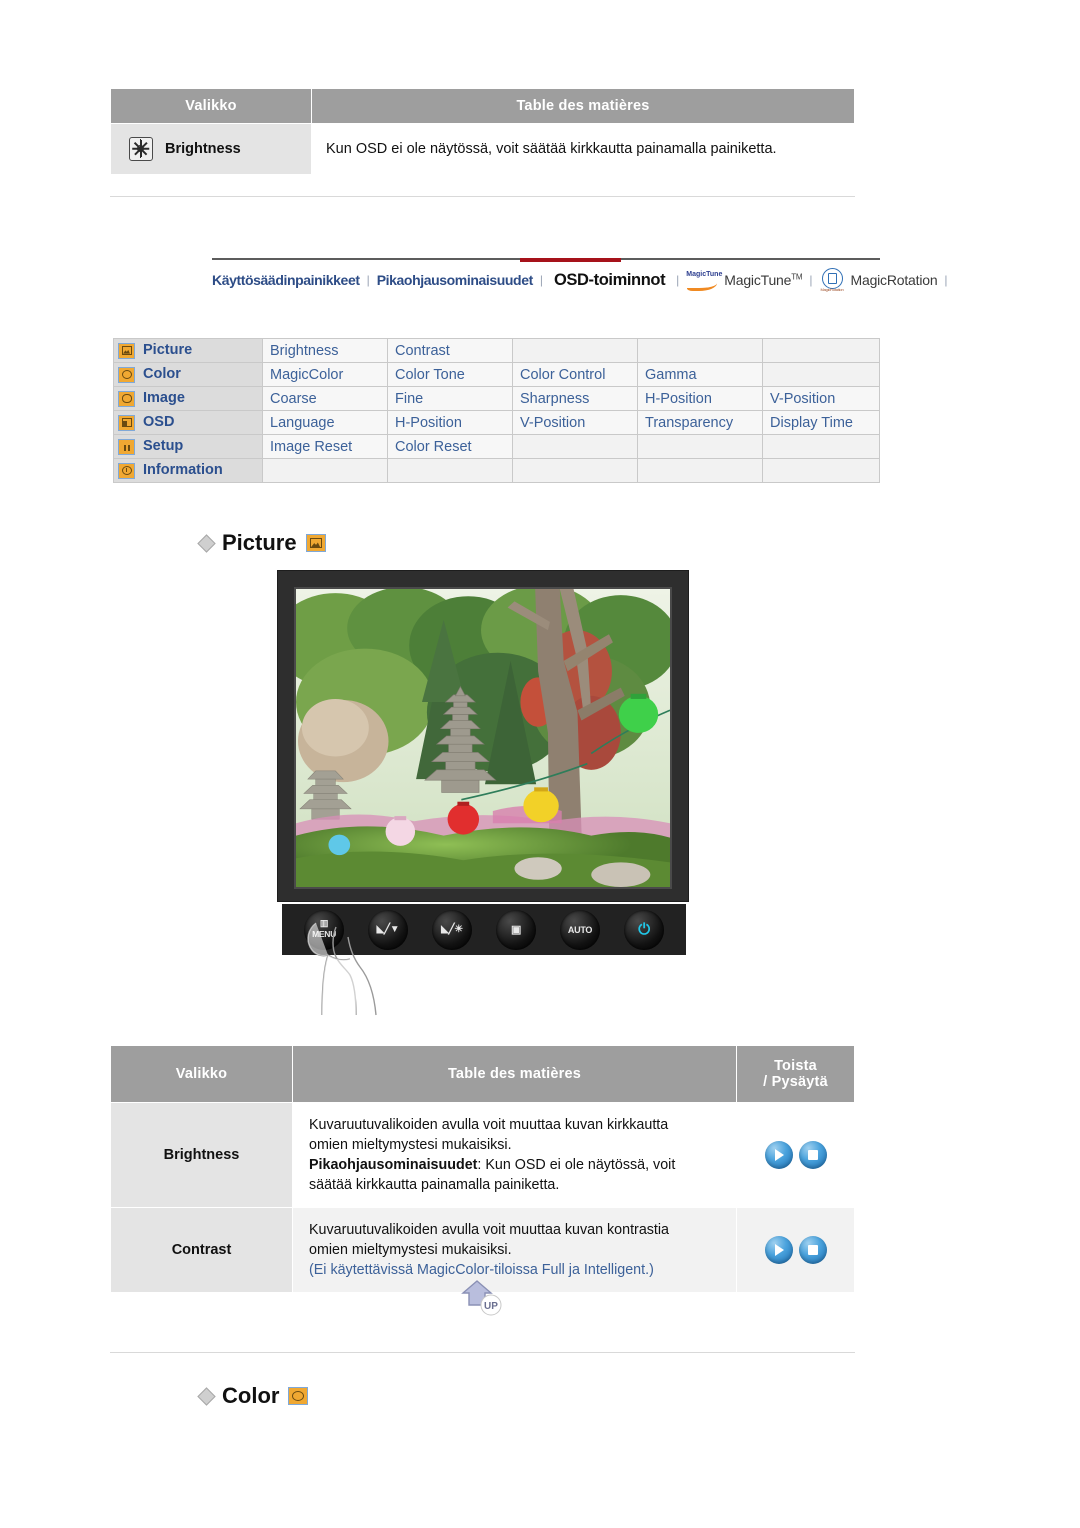 Image resolution: width=1080 pixels, height=1528 pixels. Describe the element at coordinates (700, 374) in the screenshot. I see `menu-item: Gamma` at that location.